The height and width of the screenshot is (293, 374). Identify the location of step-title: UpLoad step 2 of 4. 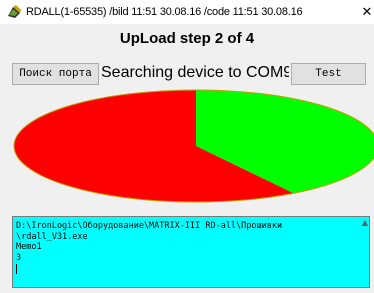
(187, 39).